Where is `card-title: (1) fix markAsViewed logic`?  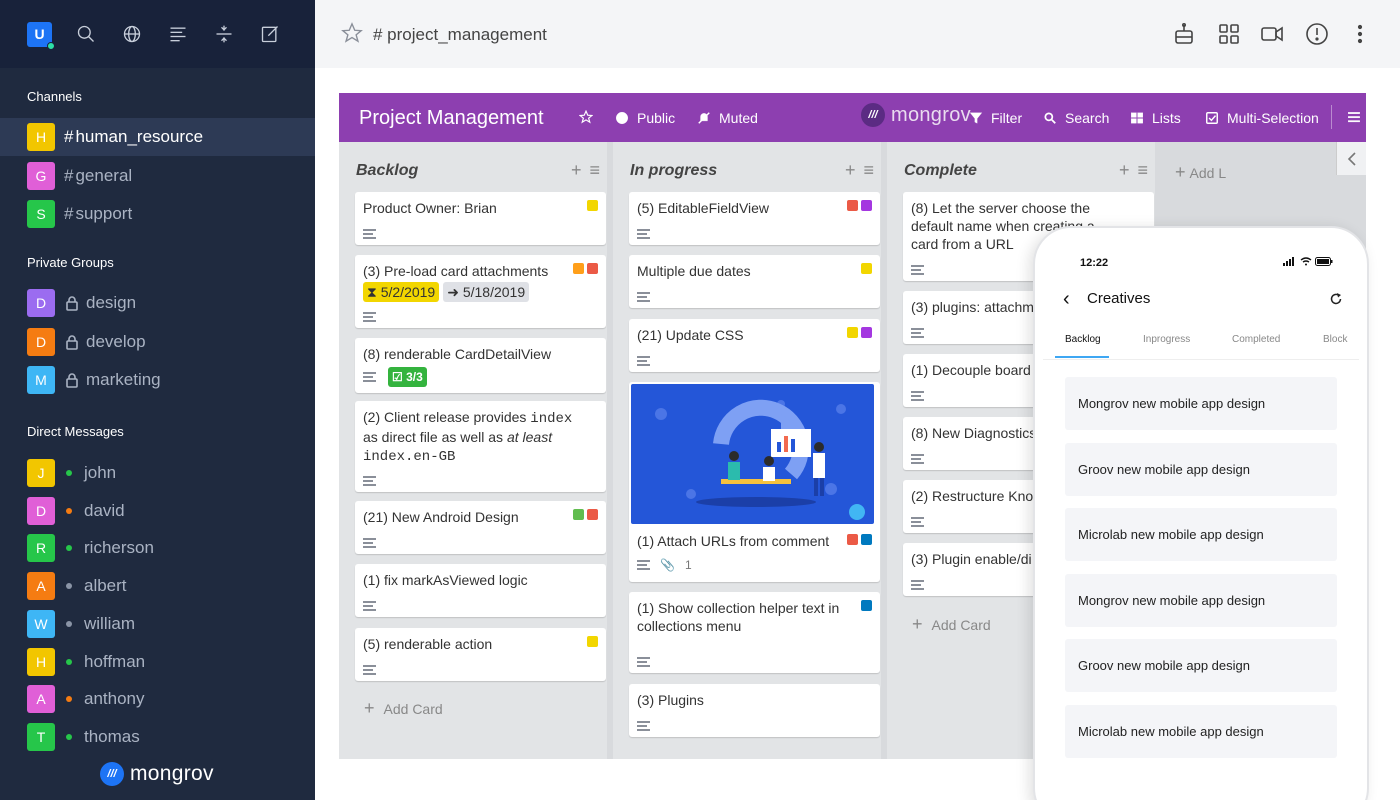
card-title: (1) fix markAsViewed logic is located at coordinates (445, 580).